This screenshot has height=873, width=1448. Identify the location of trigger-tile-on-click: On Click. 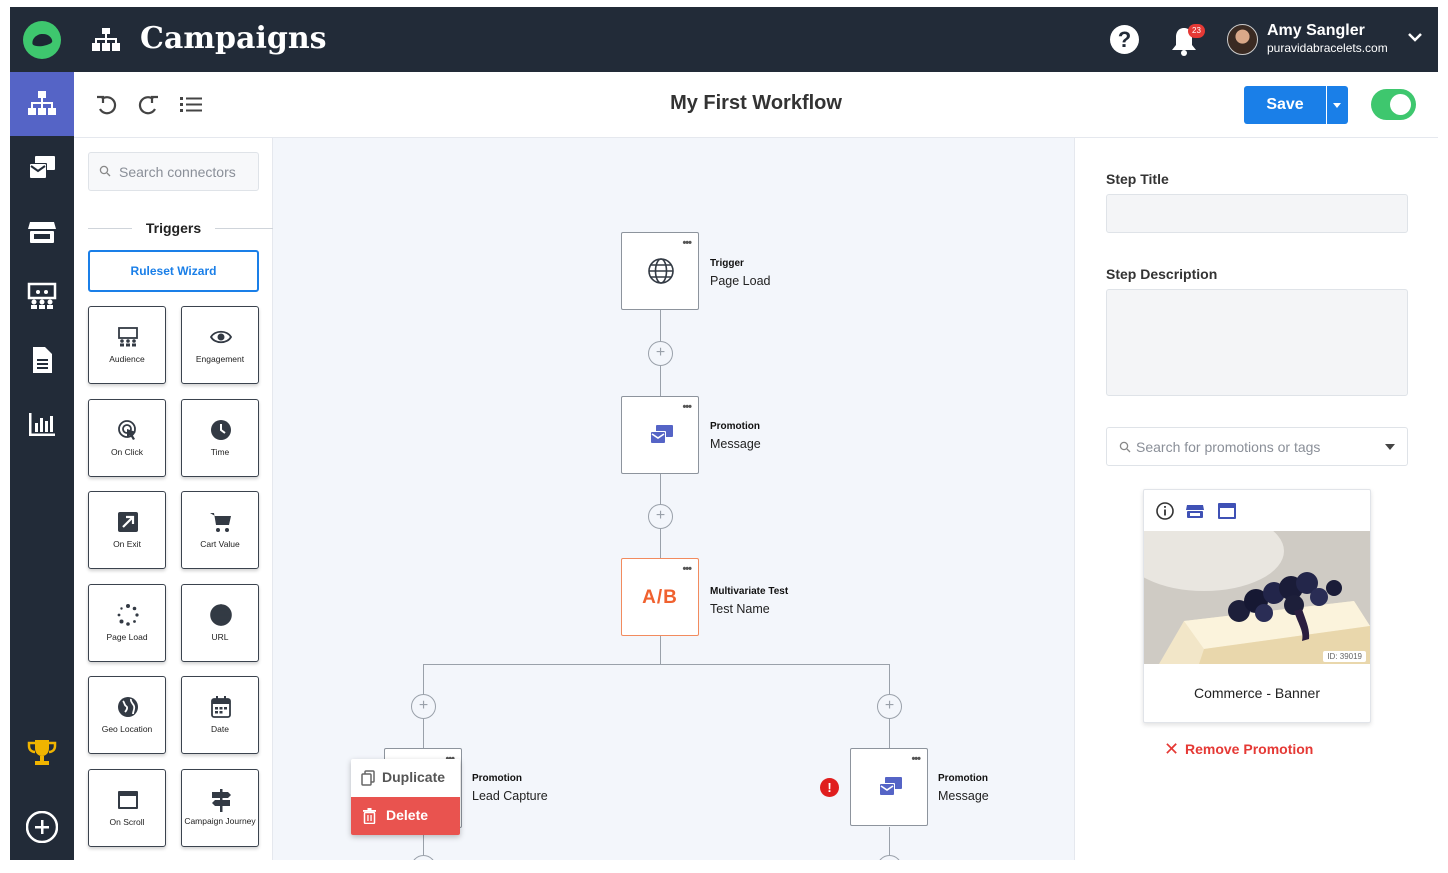
(127, 438).